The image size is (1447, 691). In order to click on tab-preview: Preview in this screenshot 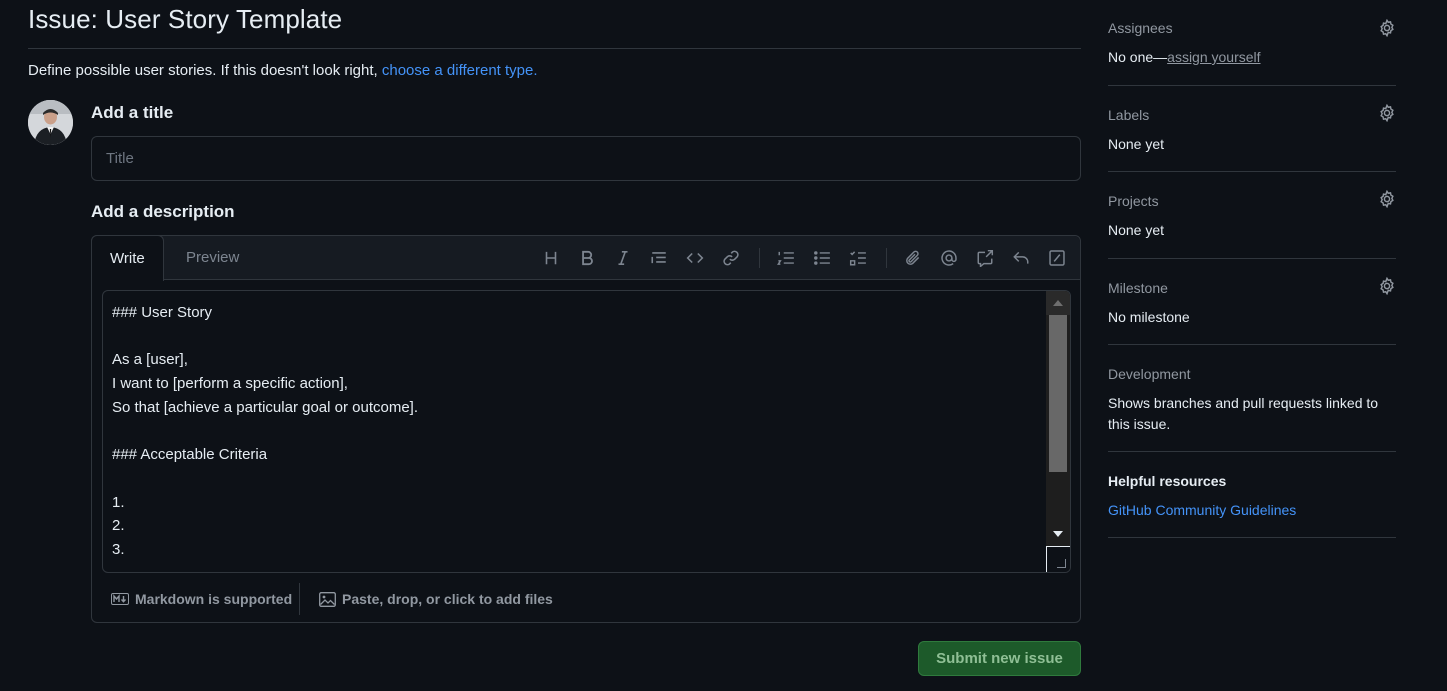, I will do `click(212, 258)`.